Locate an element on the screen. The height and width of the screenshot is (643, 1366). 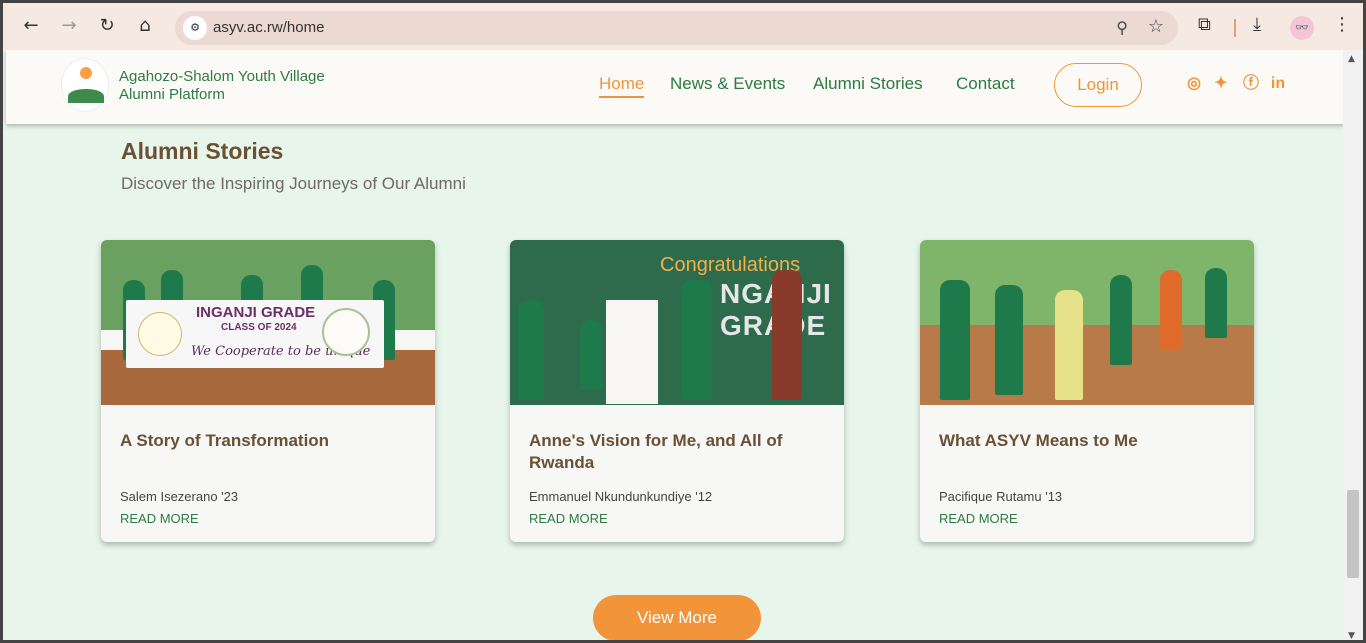
profile-avatar: 👓 is located at coordinates (1302, 28).